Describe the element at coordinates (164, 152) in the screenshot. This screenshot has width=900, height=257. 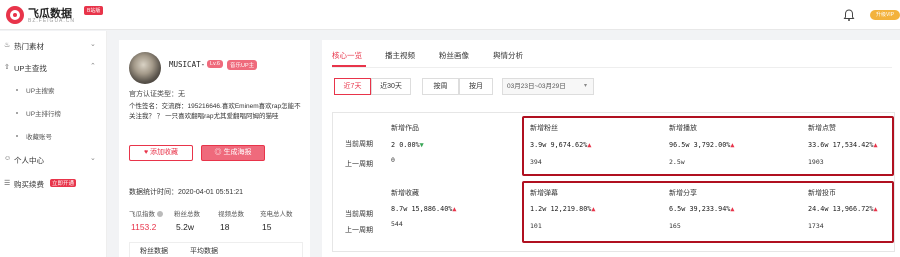
I see `add-favorite-label: 添加收藏` at that location.